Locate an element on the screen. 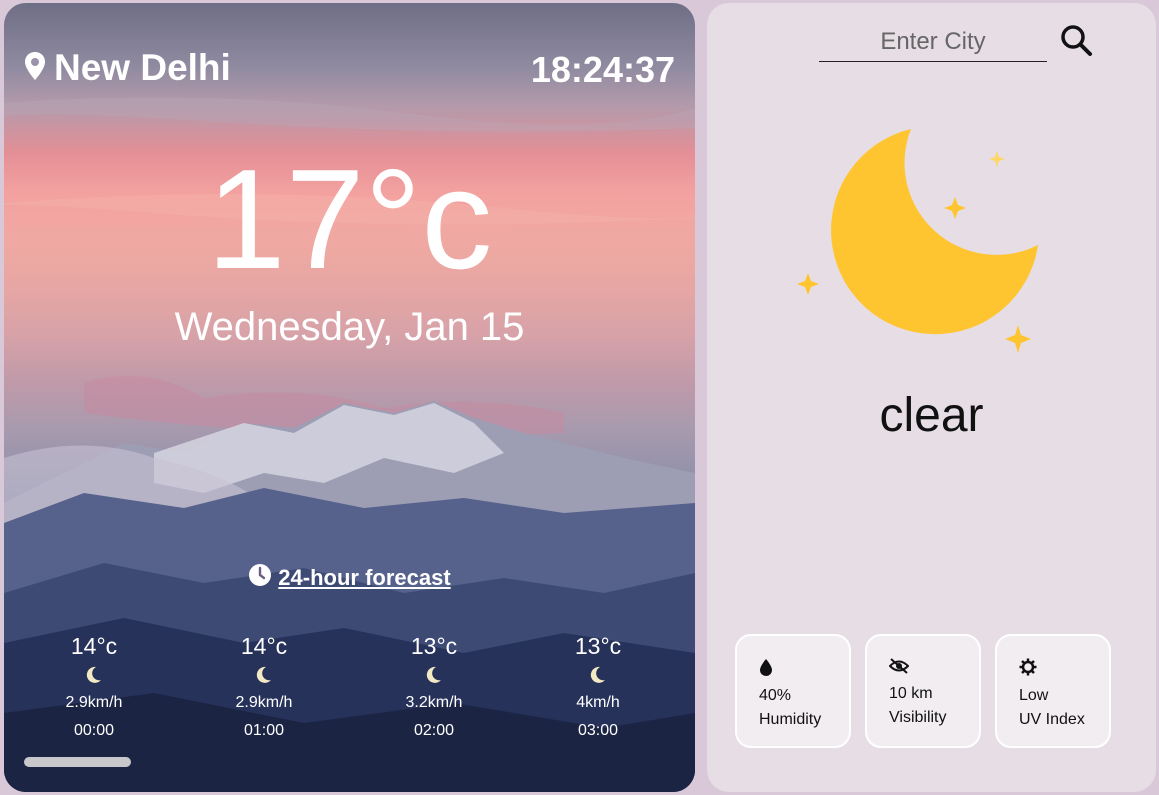 The width and height of the screenshot is (1159, 795). search-icon is located at coordinates (1077, 44).